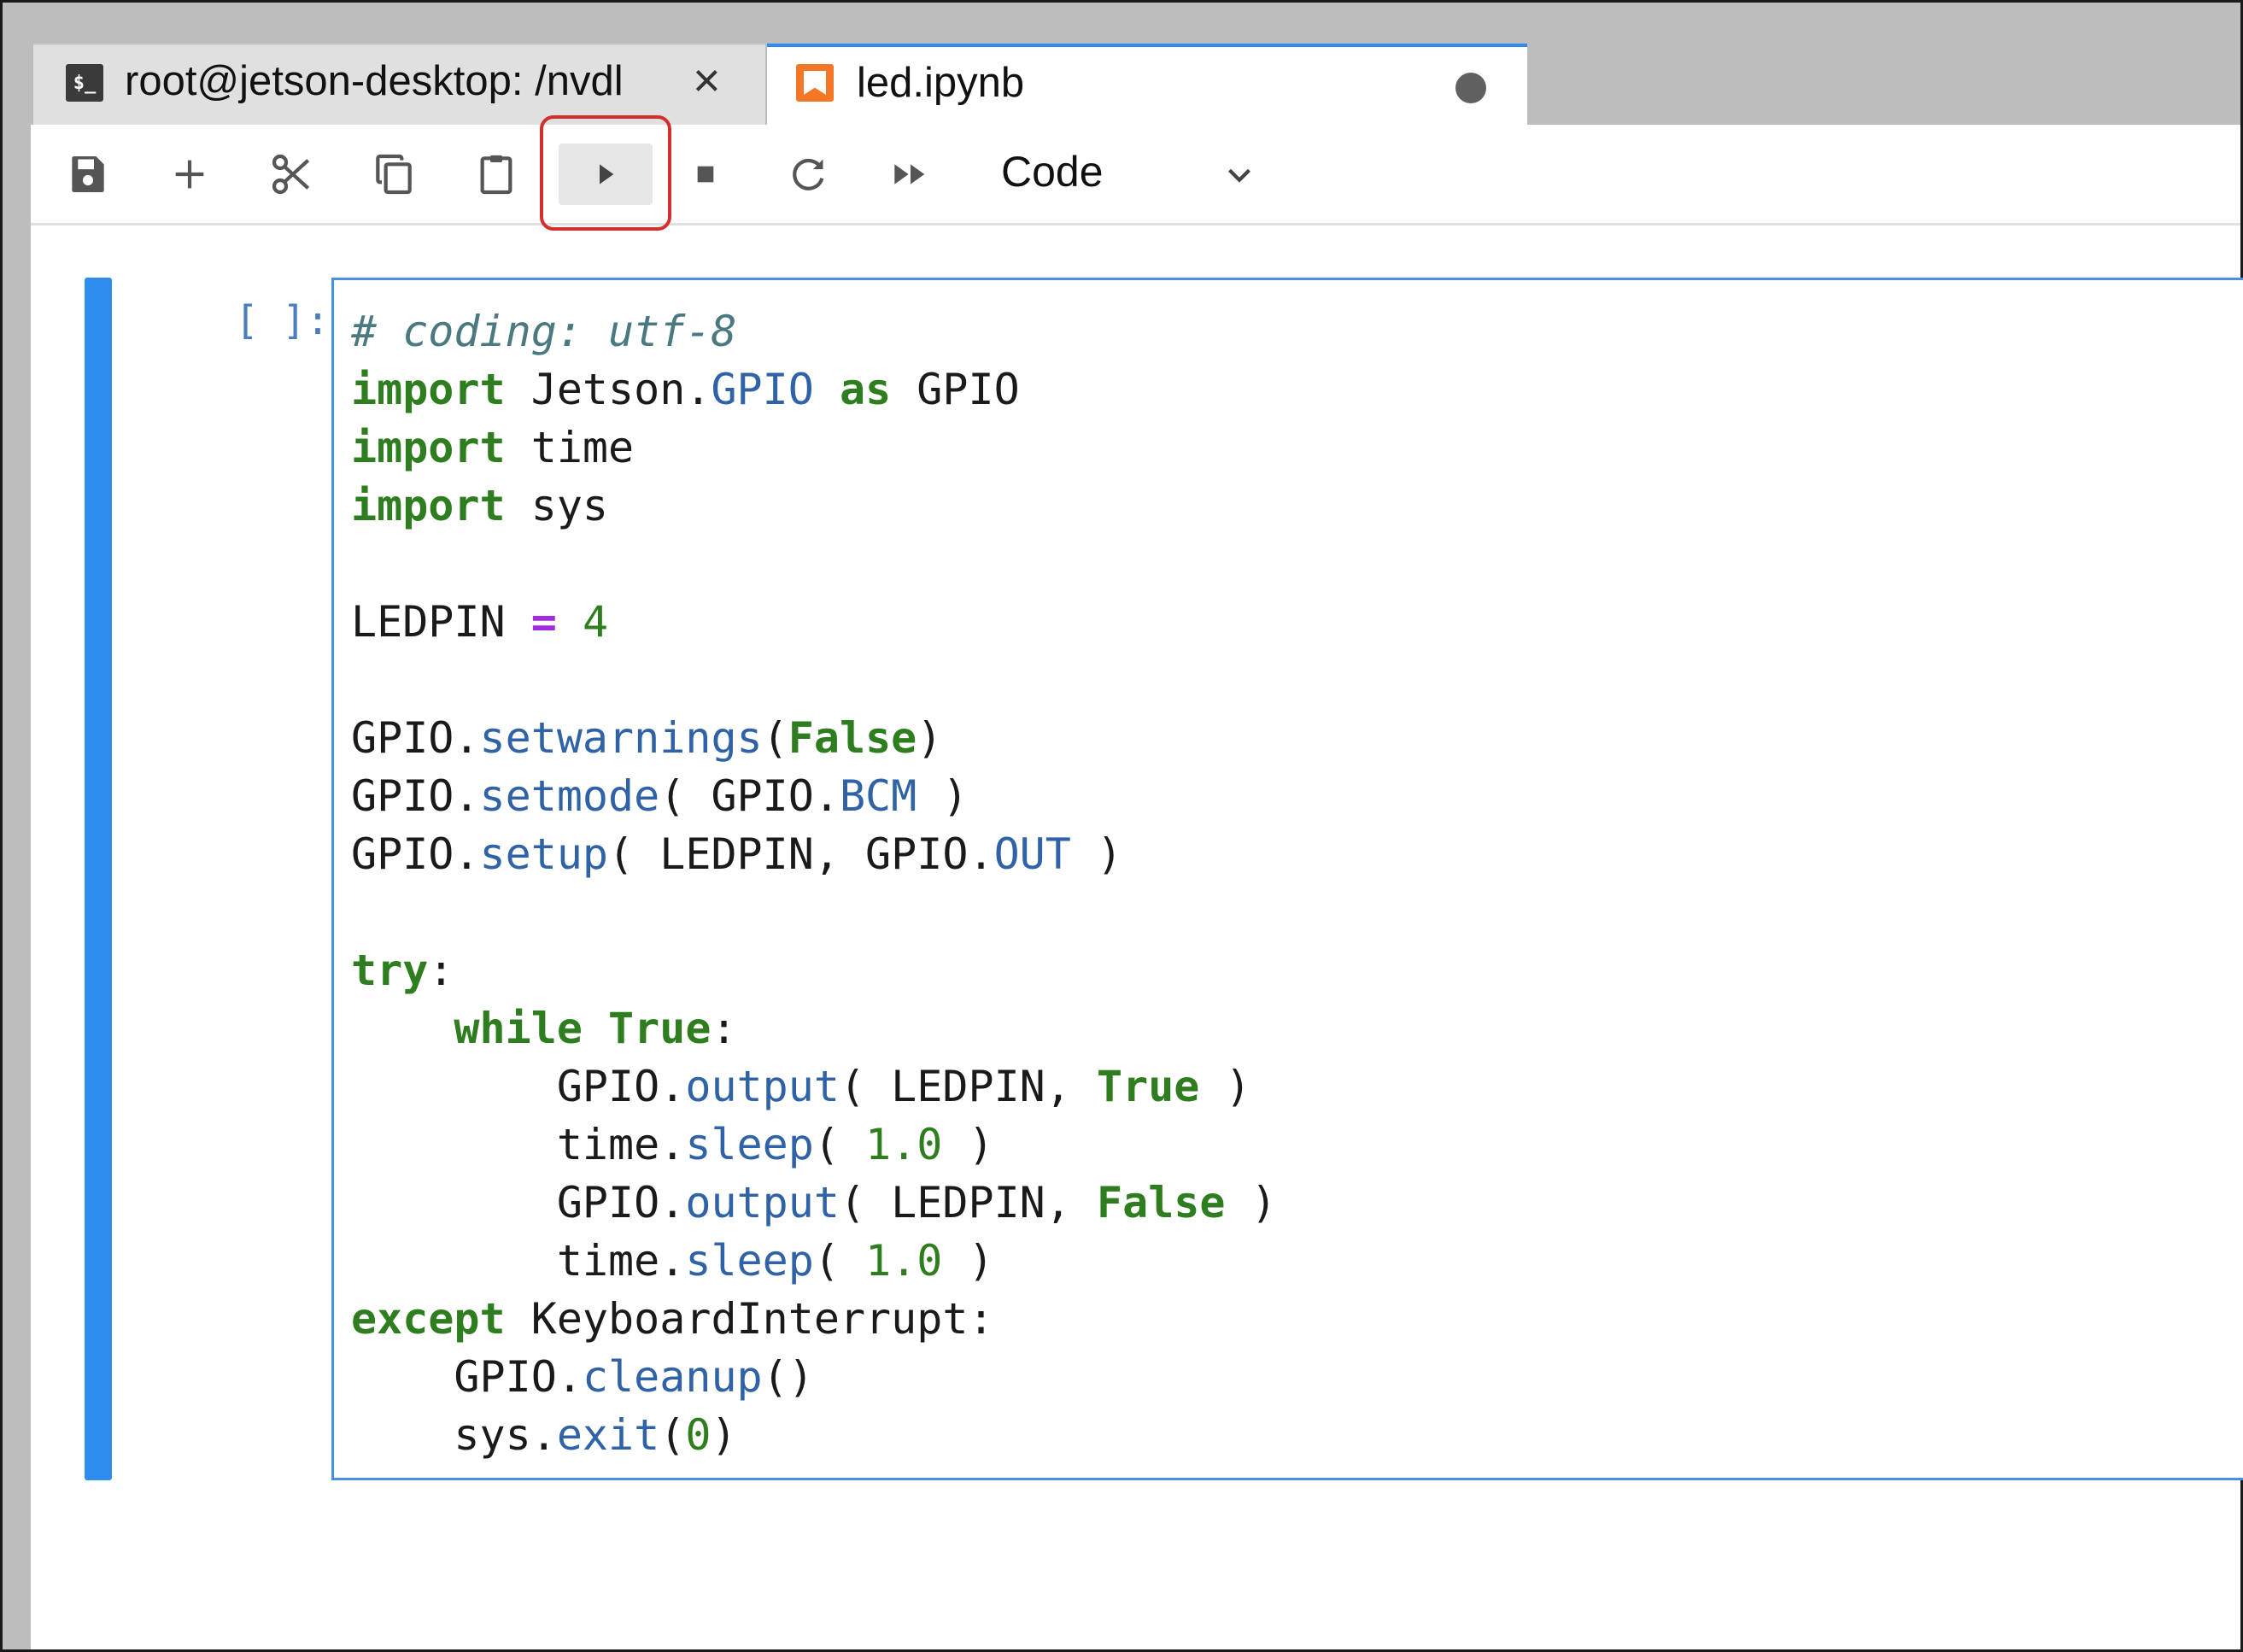  What do you see at coordinates (282, 320) in the screenshot?
I see `cell-input-prompt: [ ]:` at bounding box center [282, 320].